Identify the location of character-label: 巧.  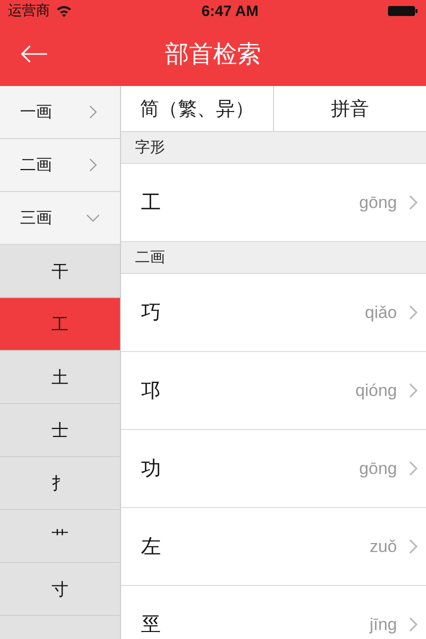
(151, 312).